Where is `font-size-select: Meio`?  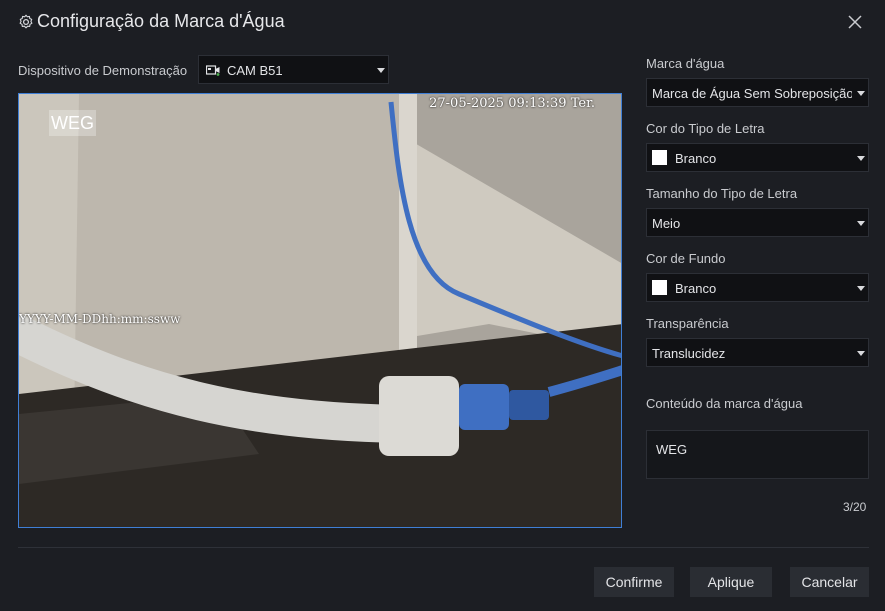
font-size-select: Meio is located at coordinates (757, 222).